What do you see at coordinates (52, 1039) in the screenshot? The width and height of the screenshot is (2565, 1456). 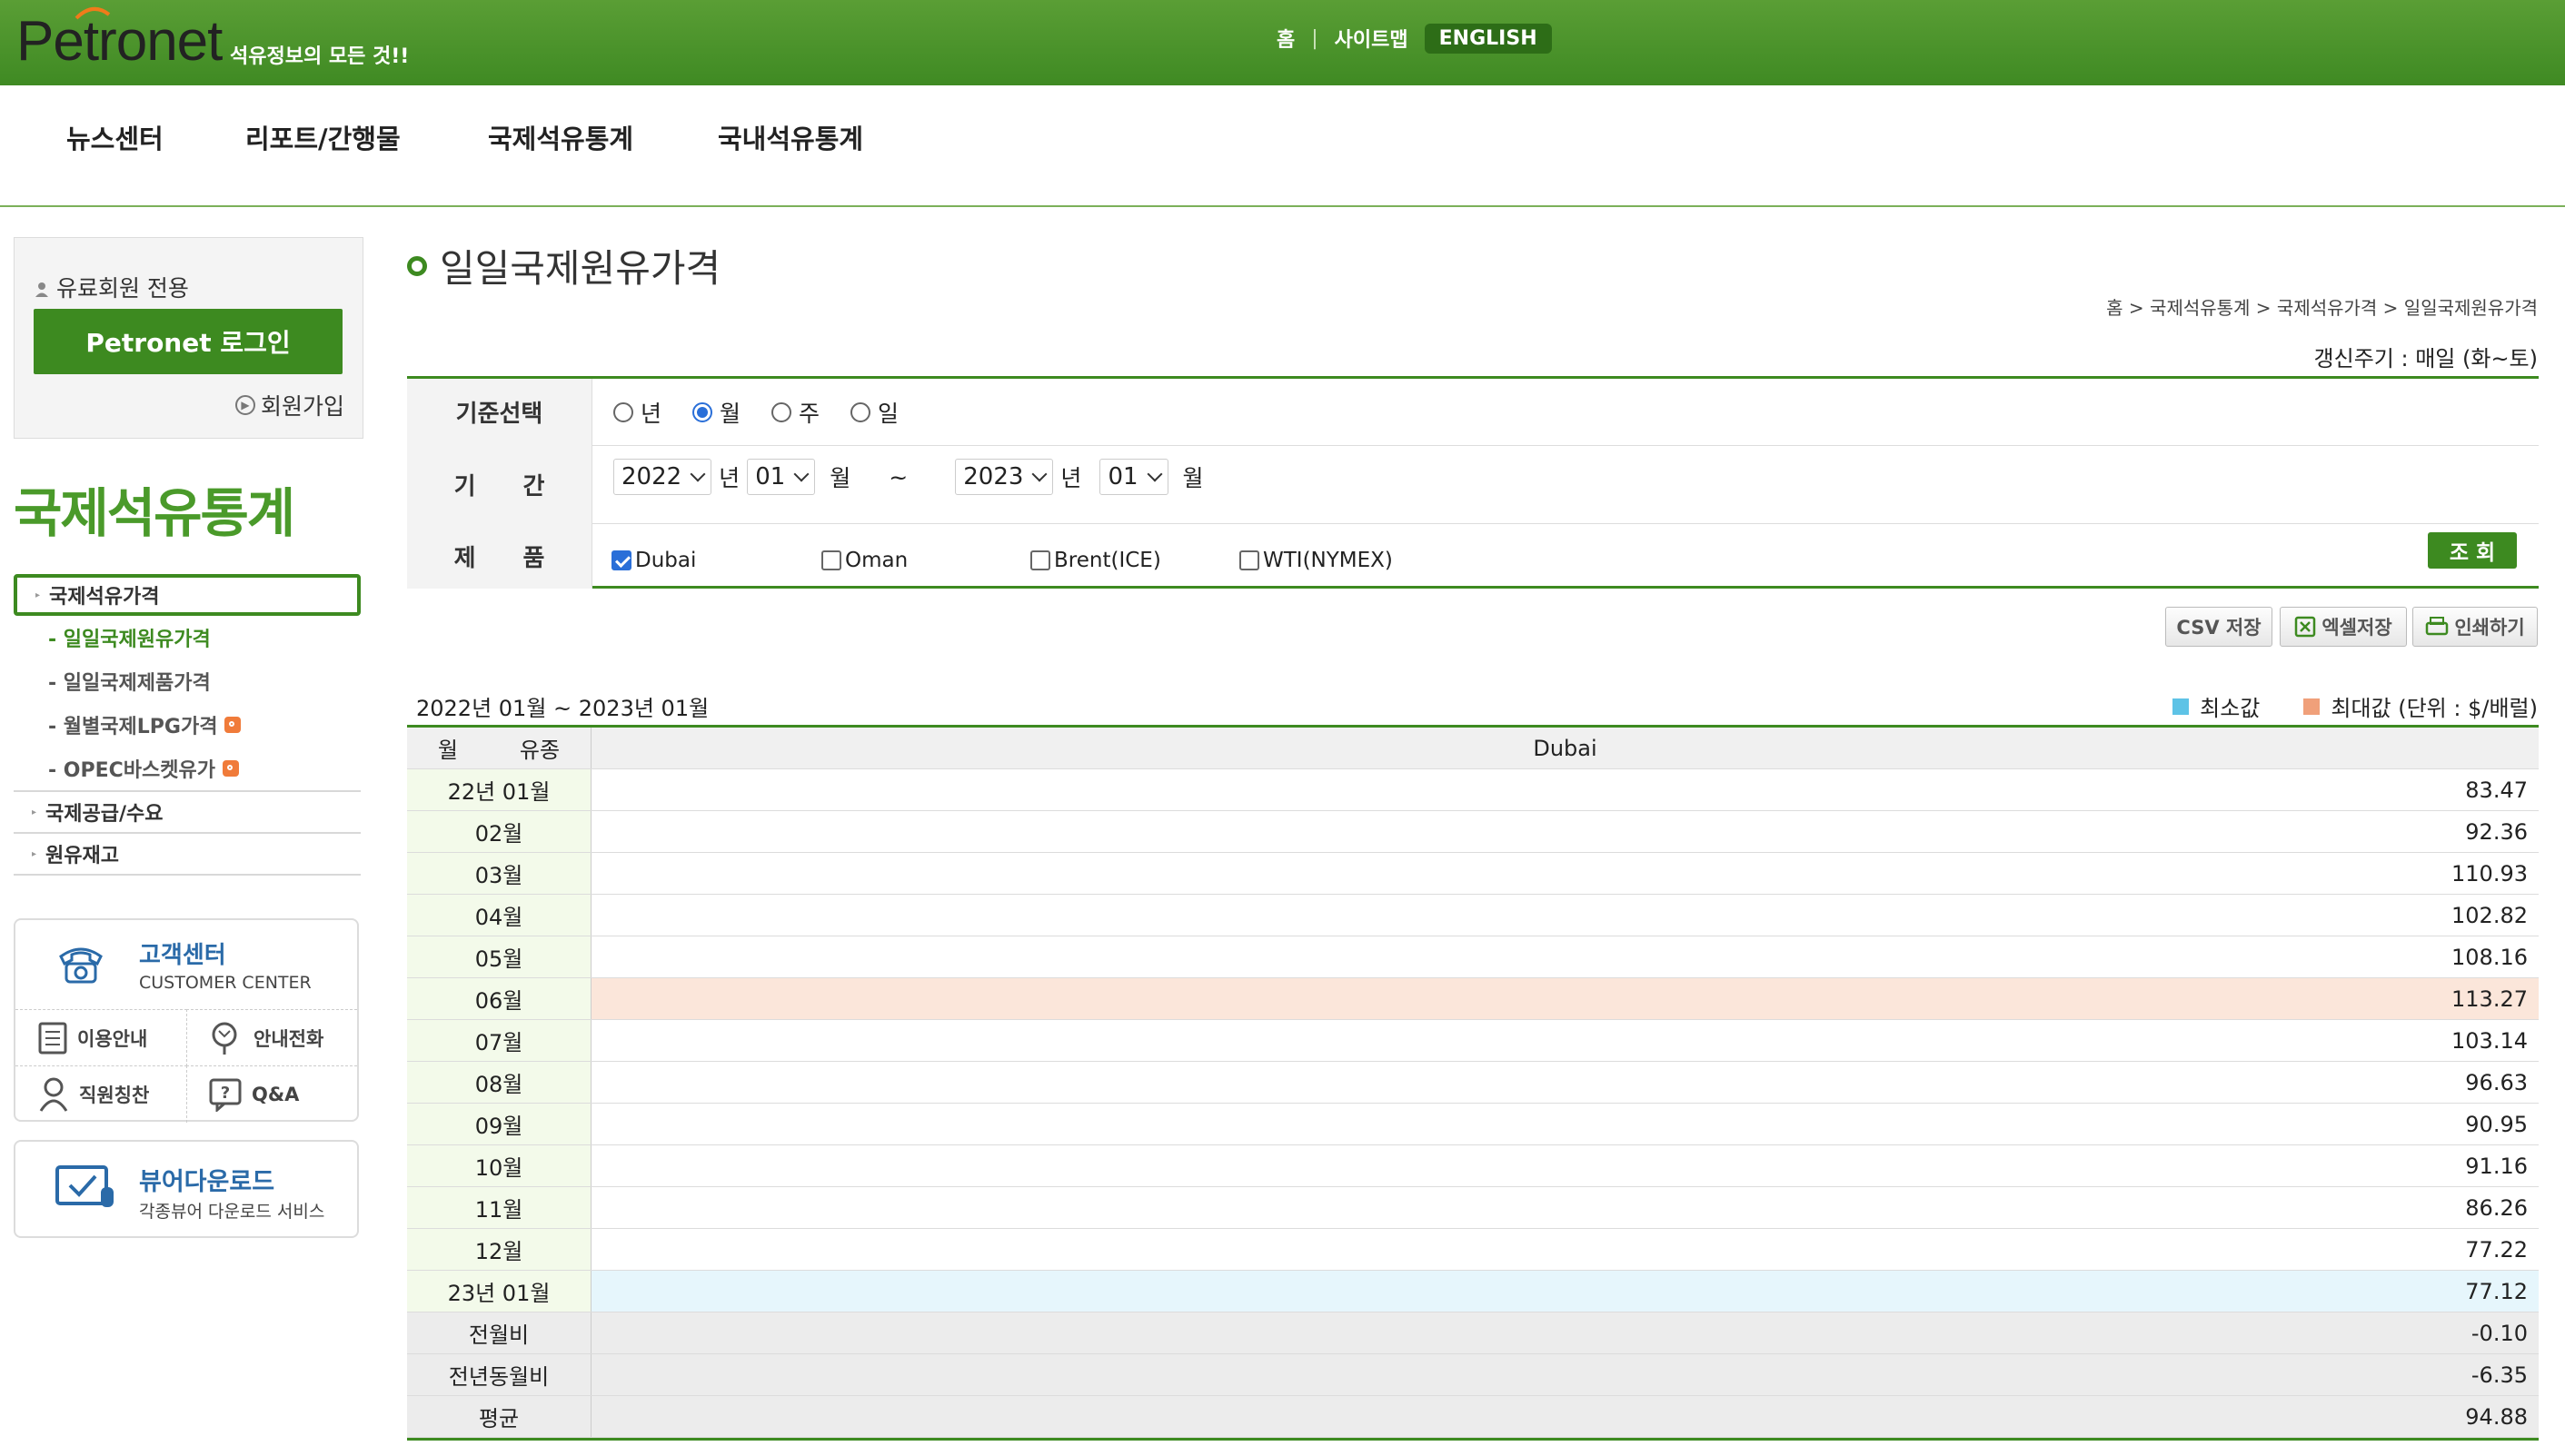 I see `list-icon` at bounding box center [52, 1039].